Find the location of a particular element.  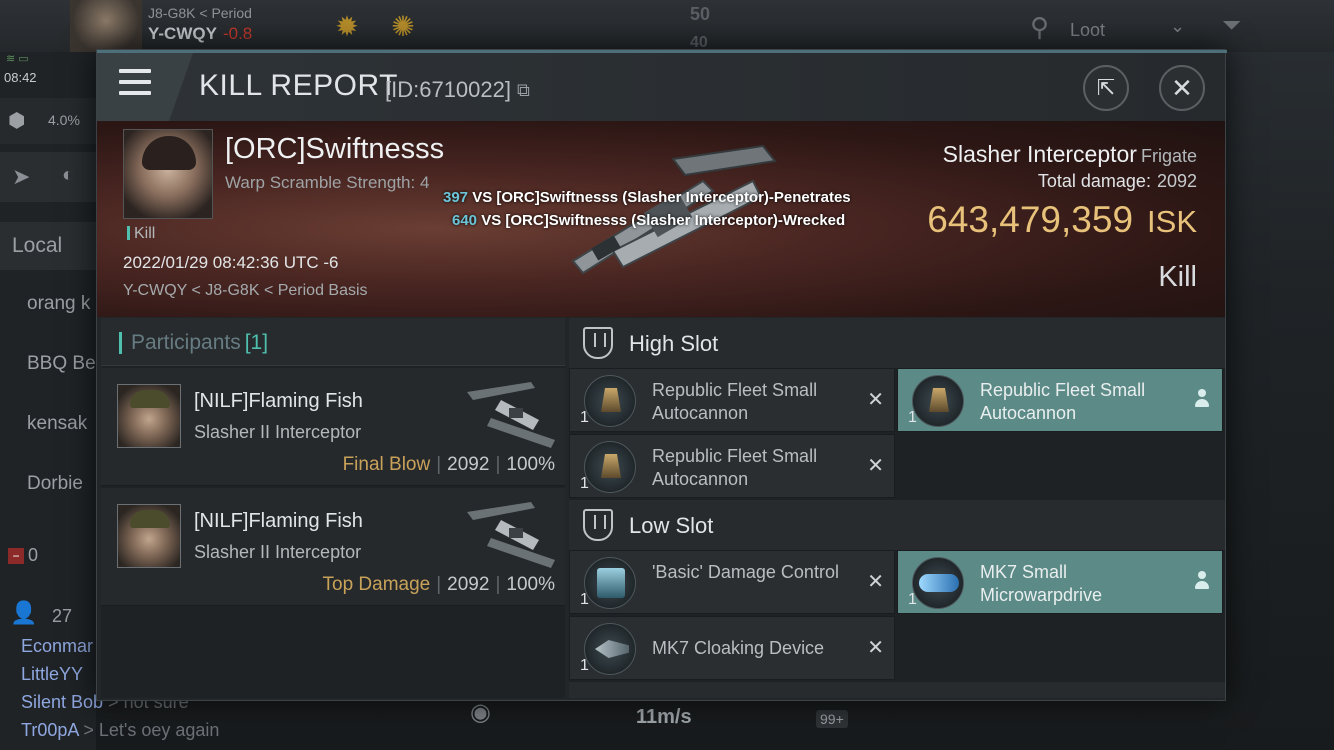

ship-type: Slasher Interceptor Frigate is located at coordinates (1069, 154).